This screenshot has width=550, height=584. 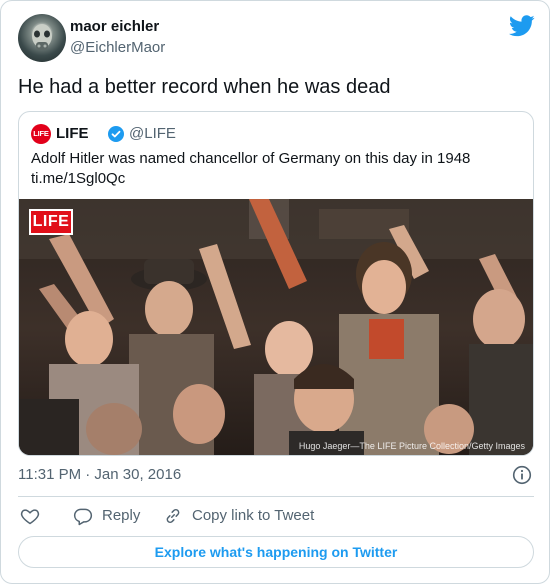 I want to click on quoted-link: ti.me/1Sgl0Qc, so click(x=271, y=179).